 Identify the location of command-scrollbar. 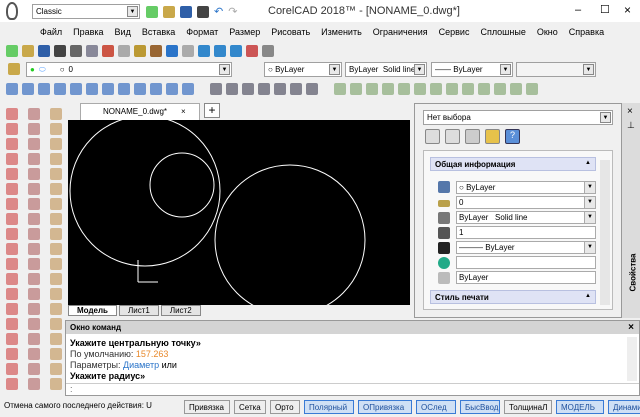
(632, 359).